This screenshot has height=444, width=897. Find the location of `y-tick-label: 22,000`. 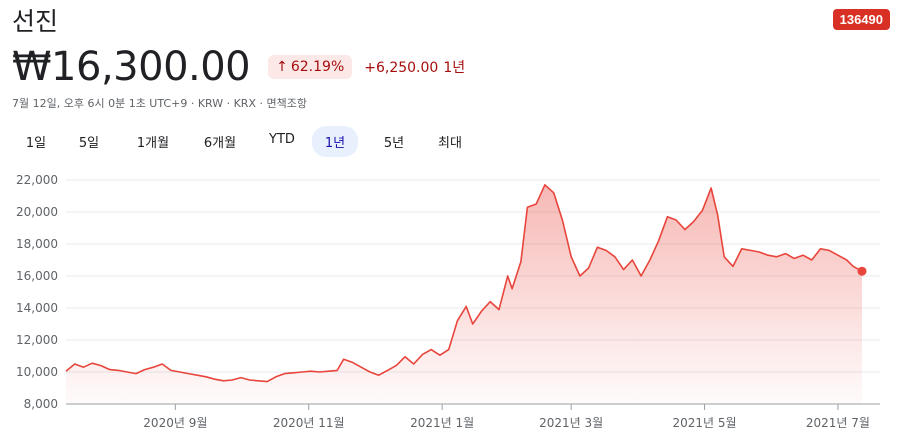

y-tick-label: 22,000 is located at coordinates (37, 180).